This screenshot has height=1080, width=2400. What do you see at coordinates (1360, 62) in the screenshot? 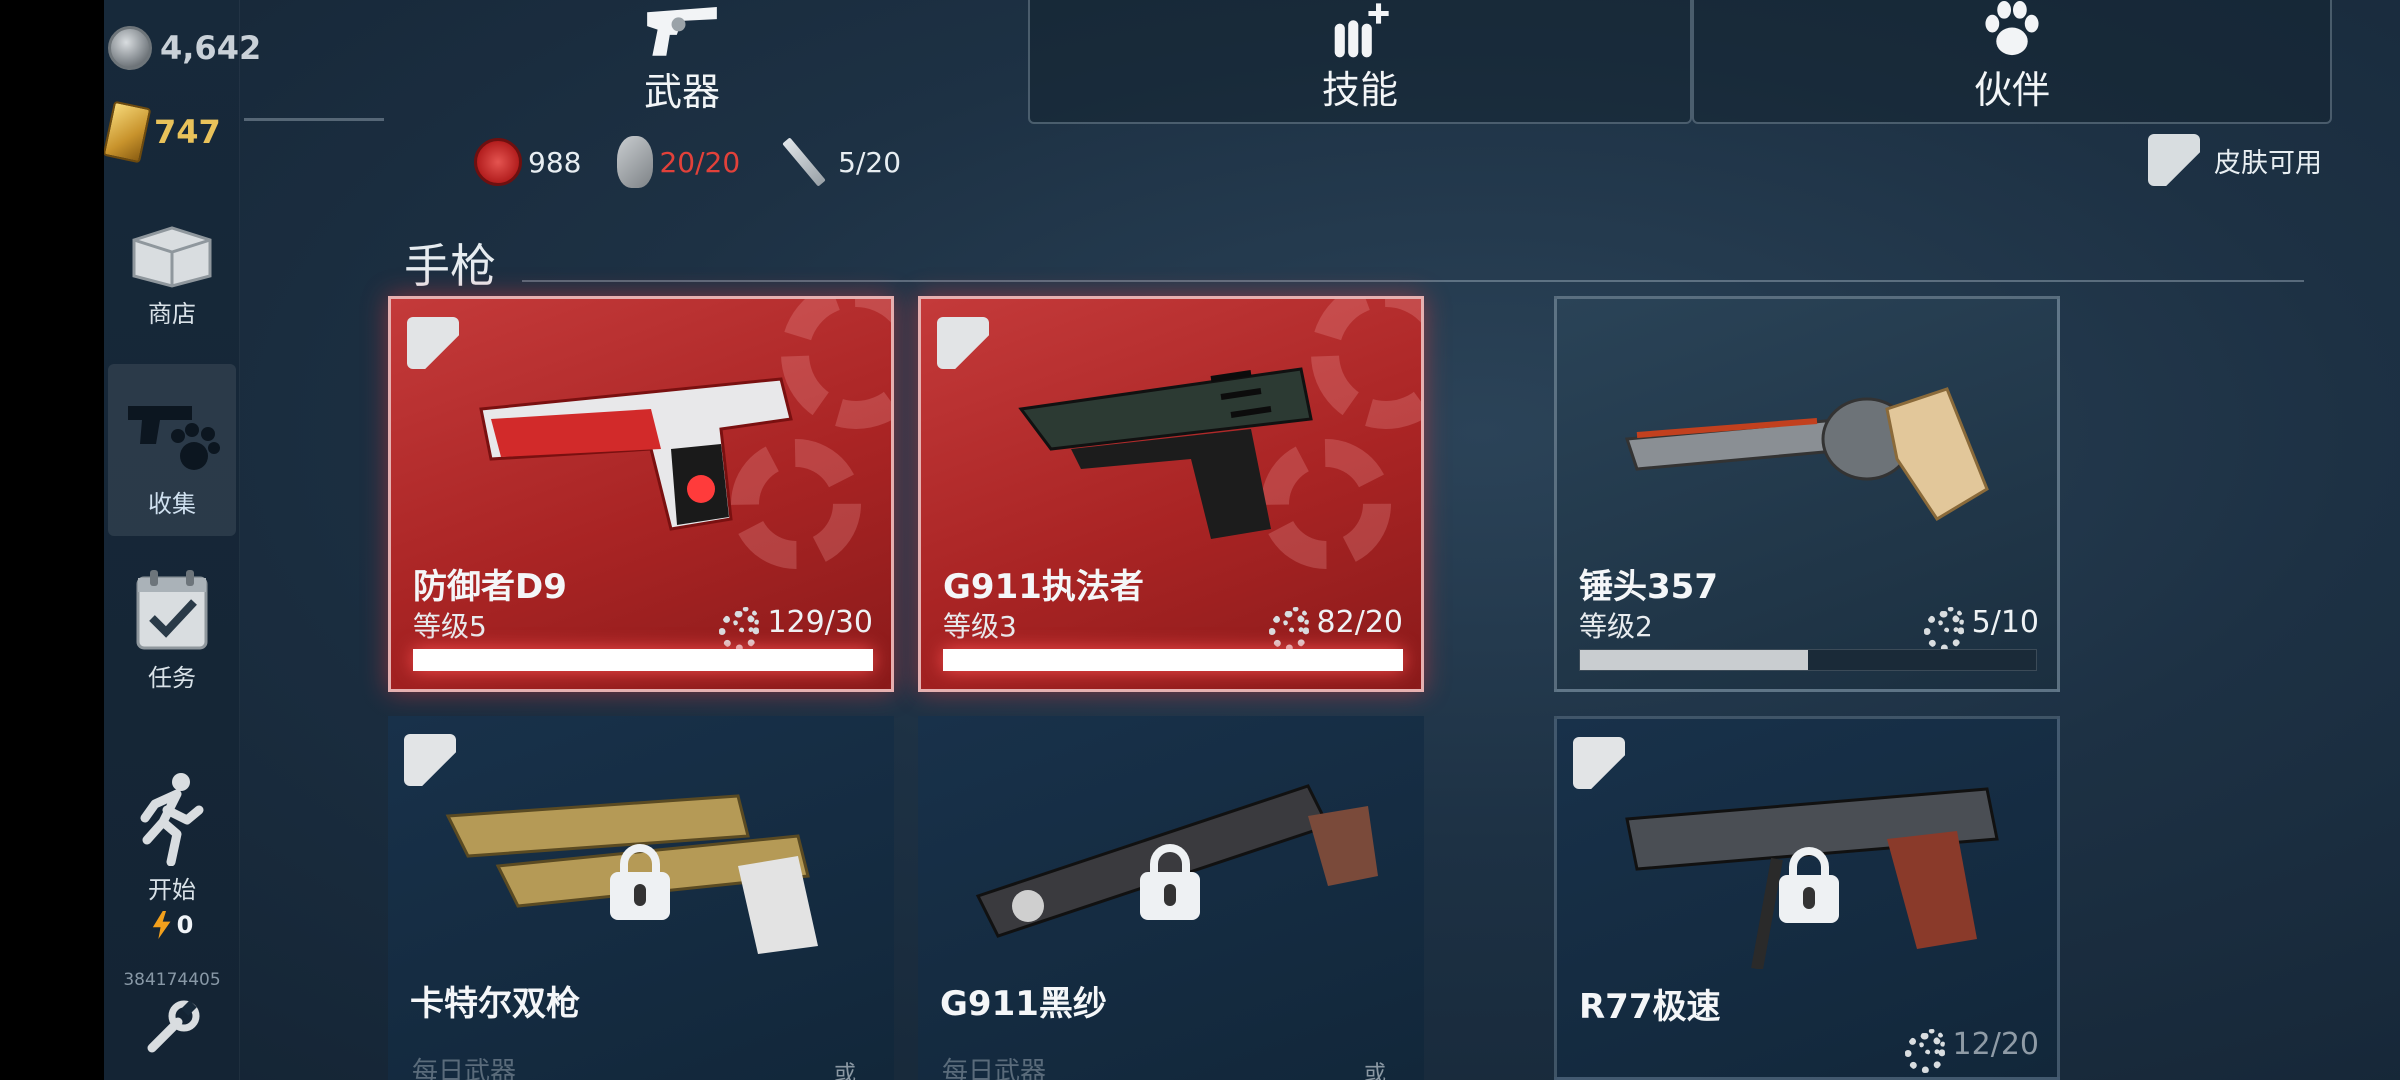
I see `tab-skills: 技能` at bounding box center [1360, 62].